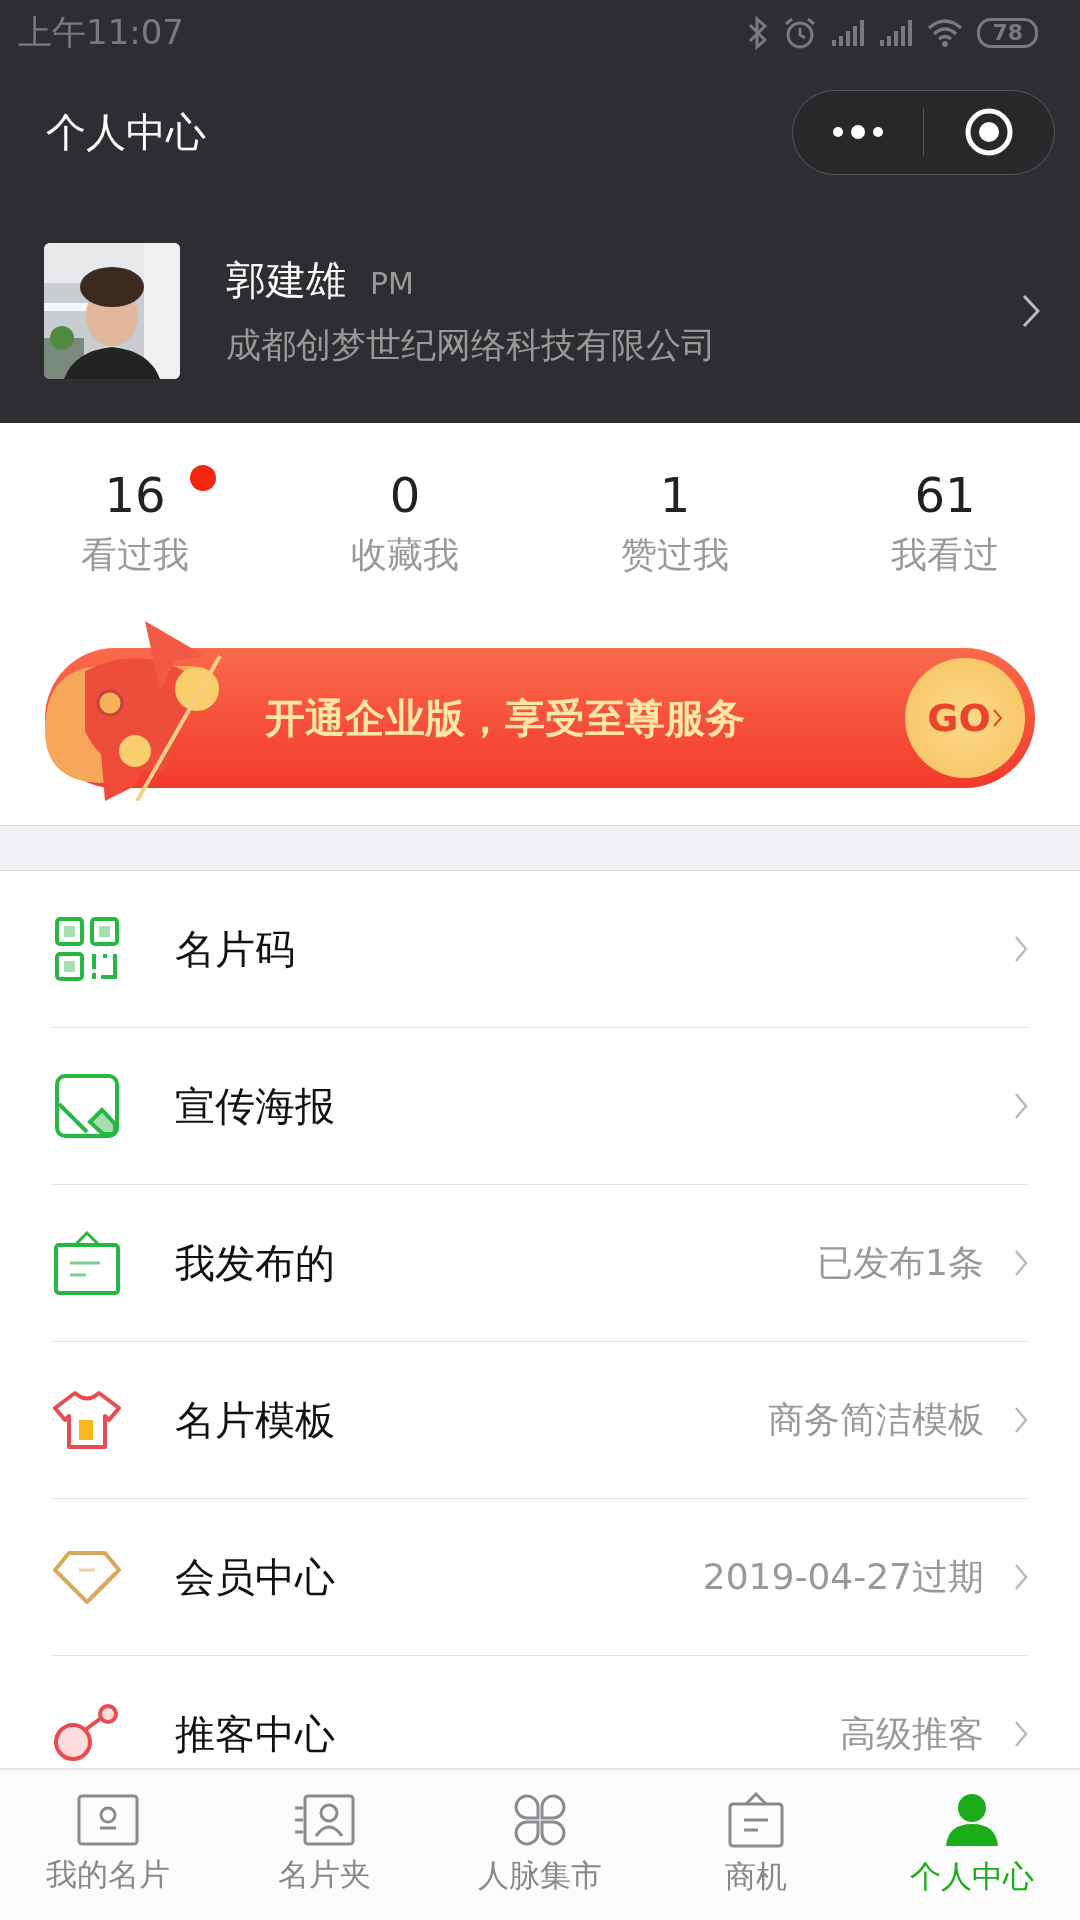  I want to click on four-petal-icon, so click(540, 1820).